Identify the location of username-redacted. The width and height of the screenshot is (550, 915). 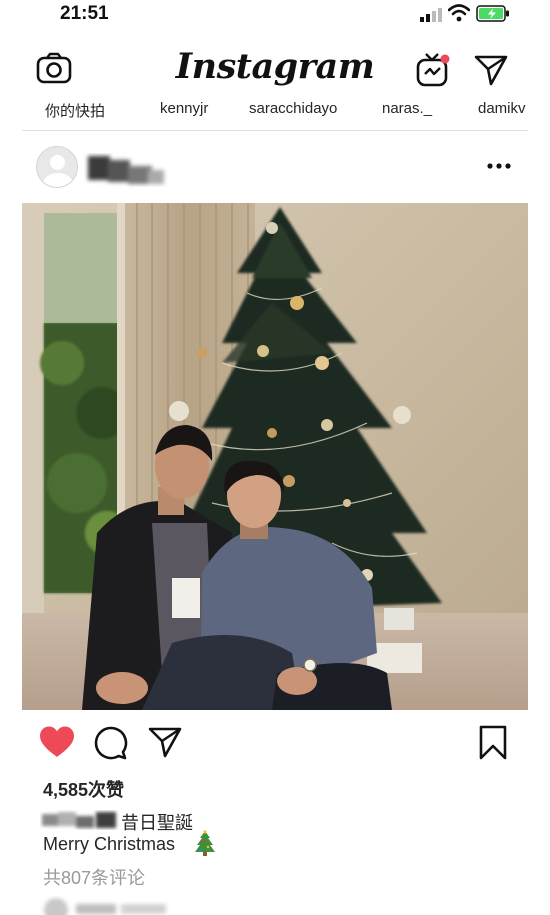
(126, 170).